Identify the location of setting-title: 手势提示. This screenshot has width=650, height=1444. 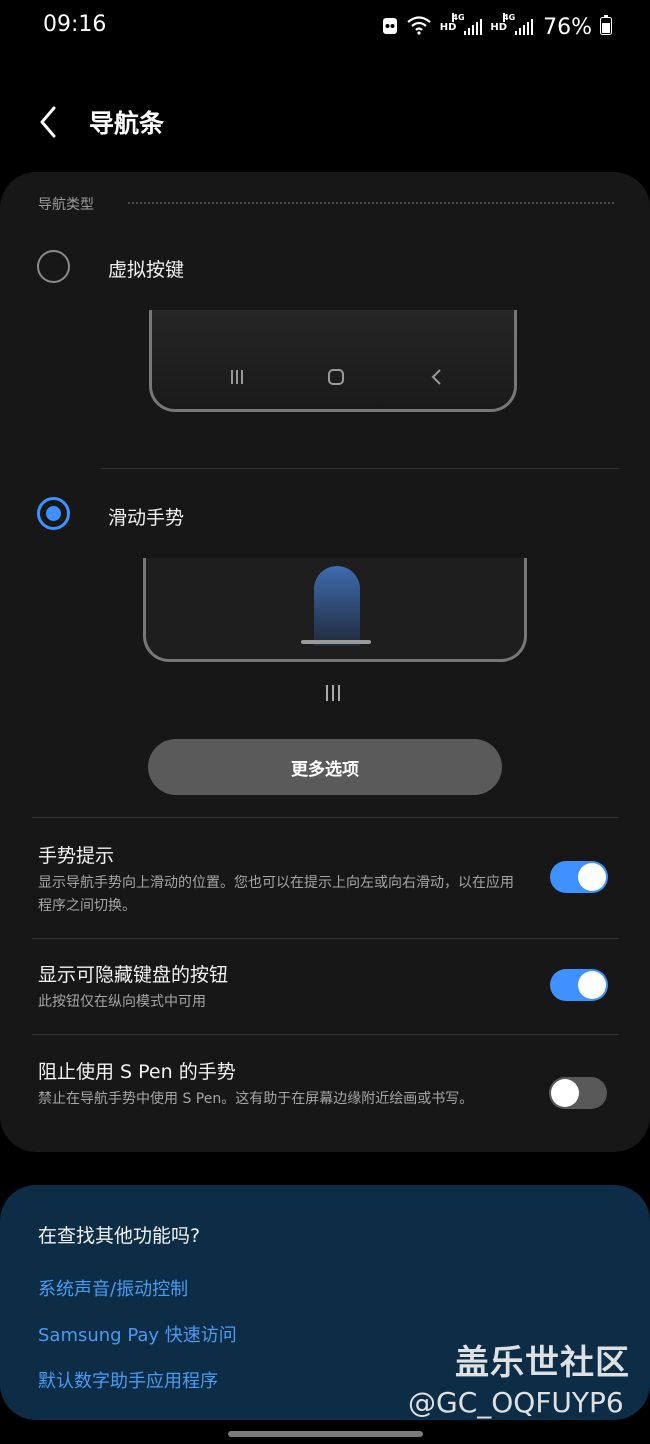
(76, 856).